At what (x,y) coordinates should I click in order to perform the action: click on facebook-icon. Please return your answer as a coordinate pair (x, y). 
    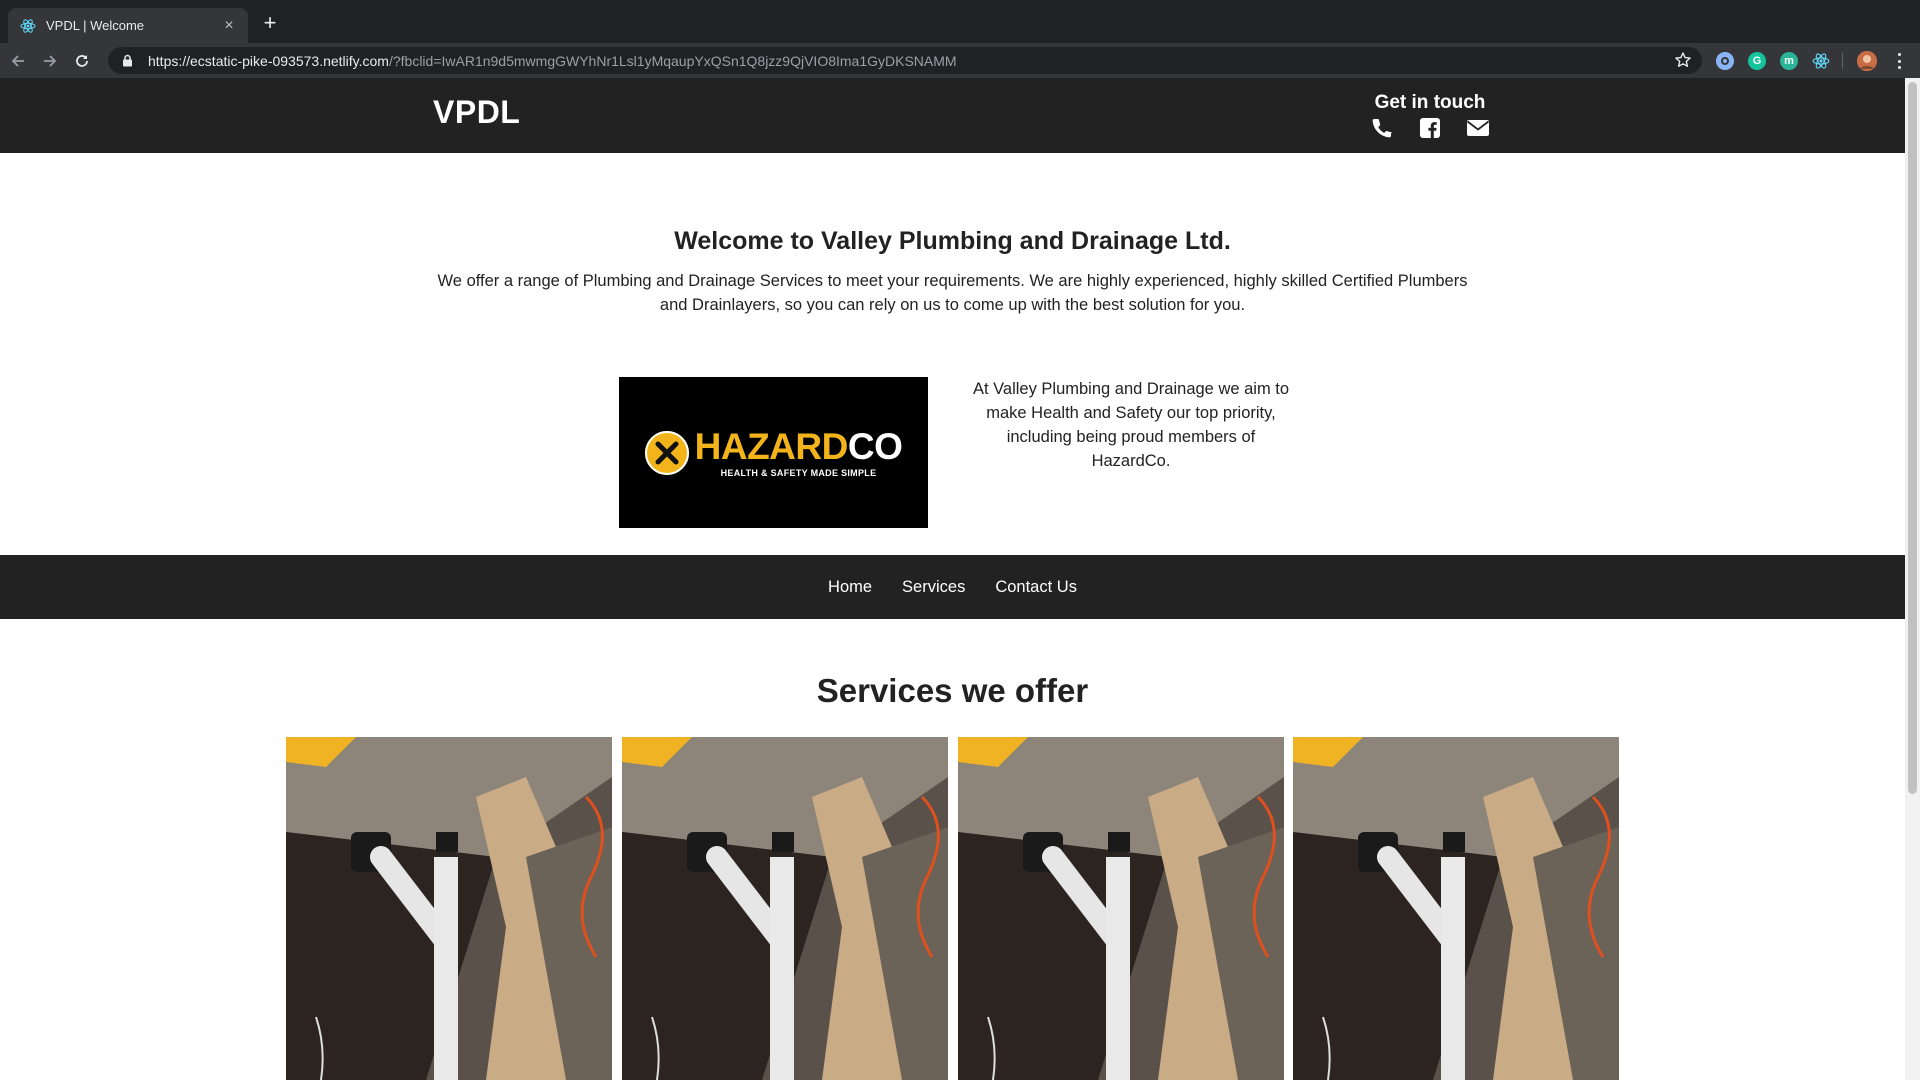
    Looking at the image, I should click on (1430, 128).